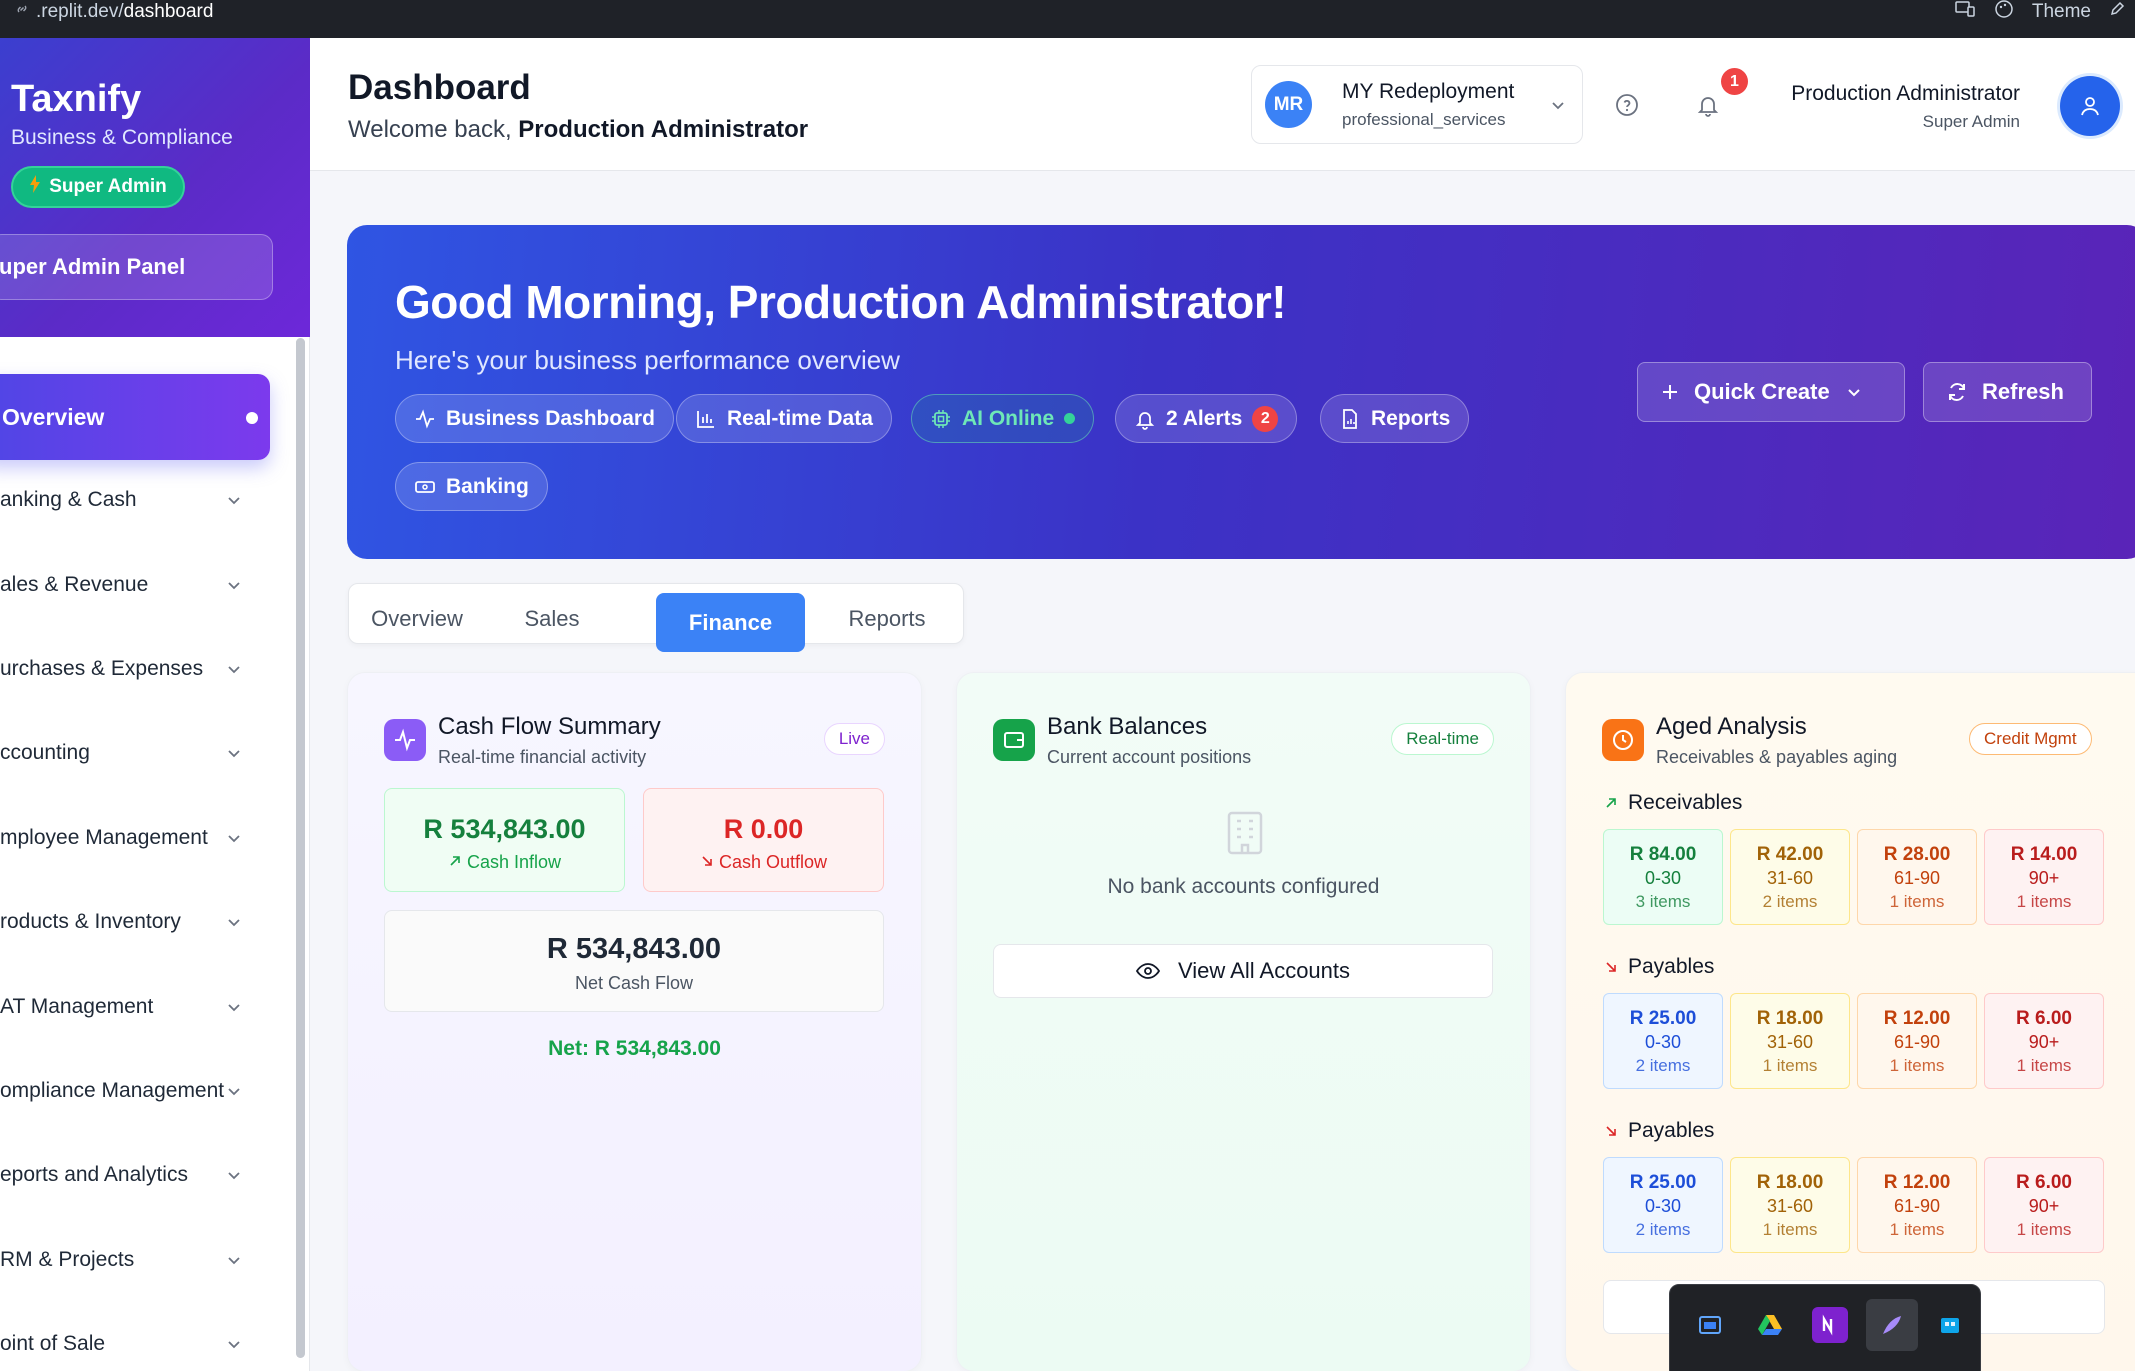 The height and width of the screenshot is (1371, 2135). Describe the element at coordinates (22, 12) in the screenshot. I see `link-icon` at that location.